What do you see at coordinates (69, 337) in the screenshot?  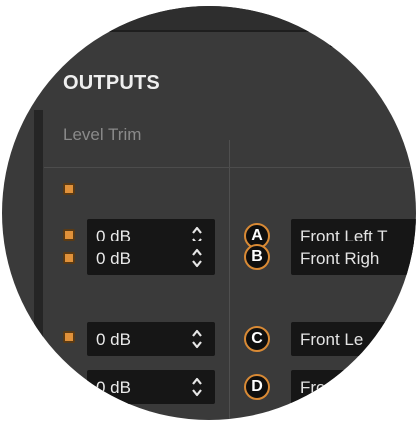 I see `output-c-indicator-icon` at bounding box center [69, 337].